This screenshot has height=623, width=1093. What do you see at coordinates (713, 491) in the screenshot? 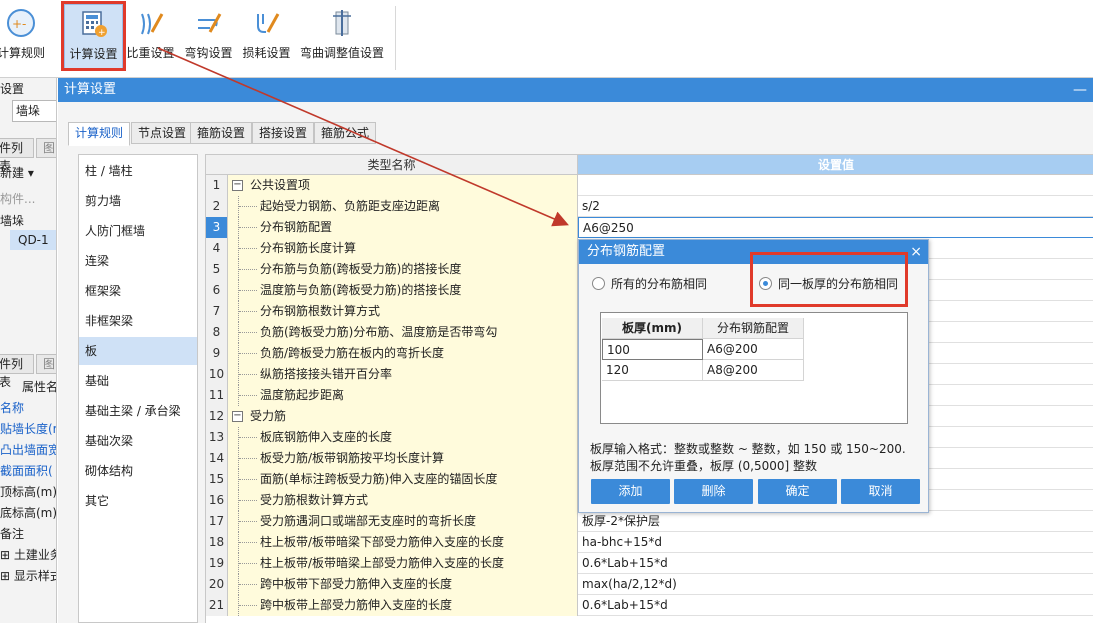
I see `delete-button: 删除` at bounding box center [713, 491].